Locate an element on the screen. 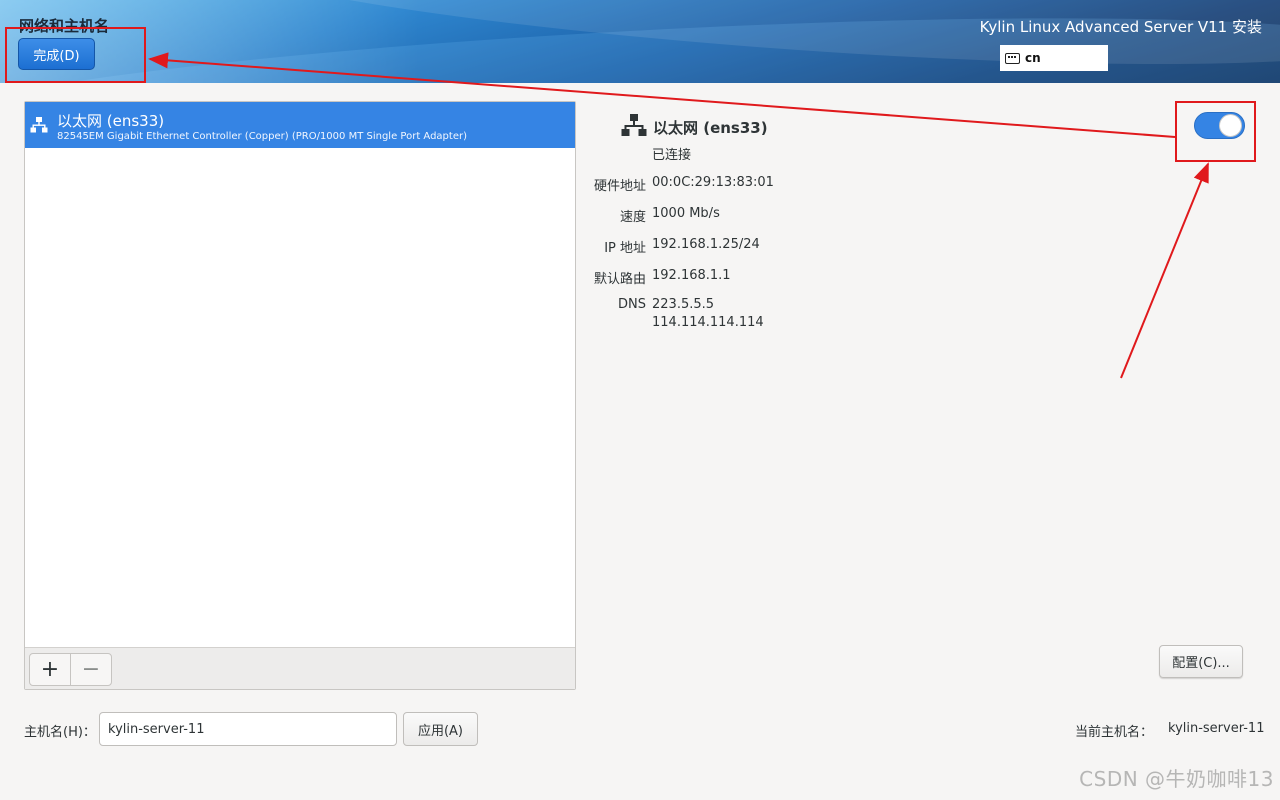  current-hostname-label: 当前主机名： is located at coordinates (1114, 732).